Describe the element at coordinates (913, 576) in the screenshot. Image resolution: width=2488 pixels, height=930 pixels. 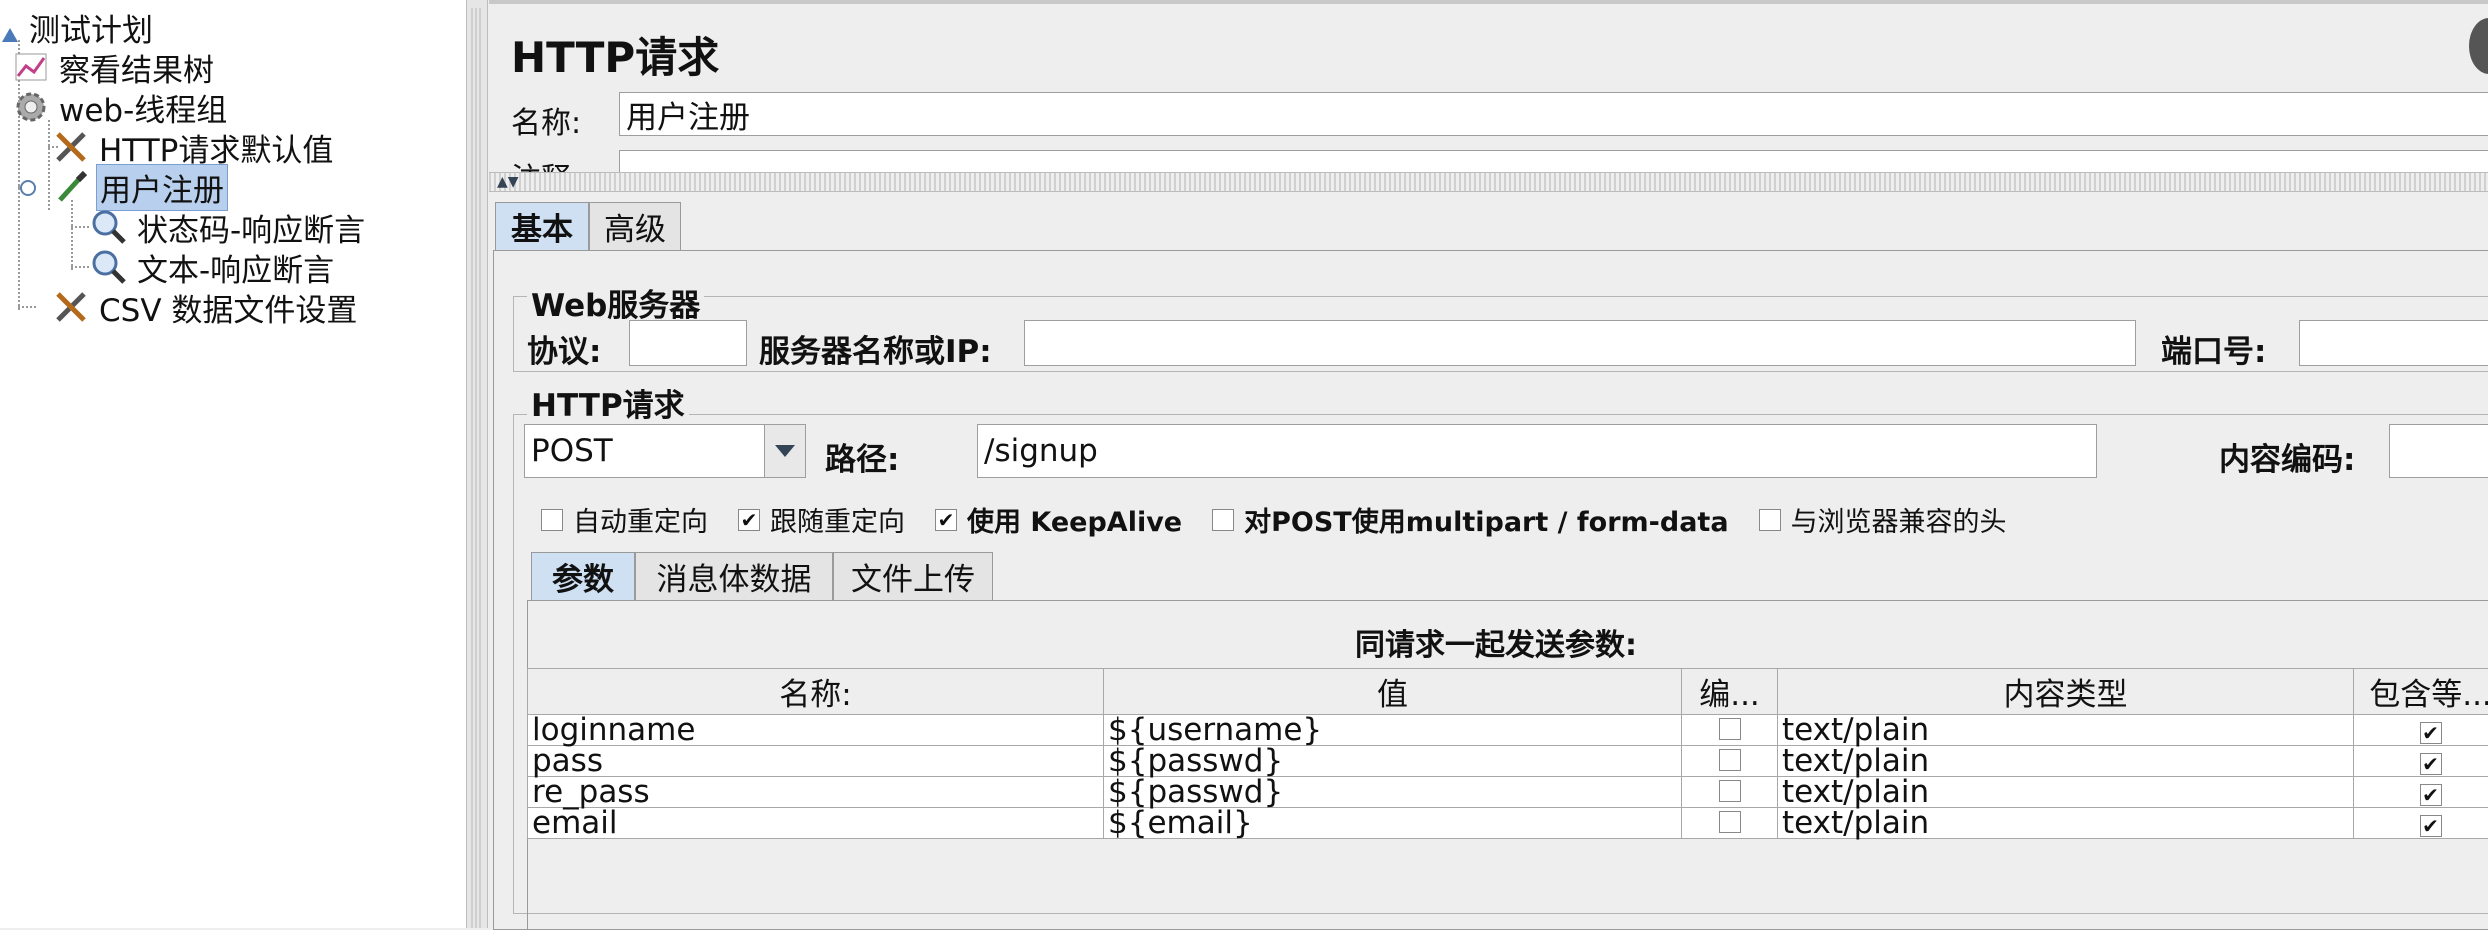
I see `subtab-file-upload: 文件上传` at that location.